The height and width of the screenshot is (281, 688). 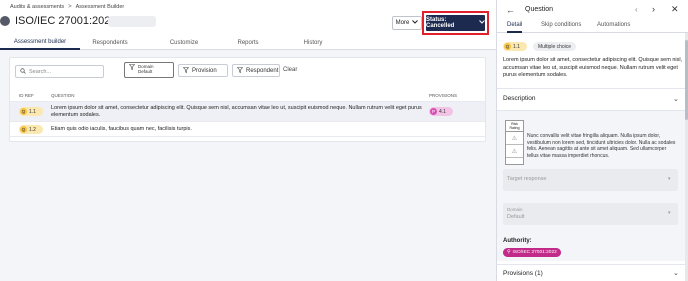 I want to click on tab-detail: Detail, so click(x=515, y=27).